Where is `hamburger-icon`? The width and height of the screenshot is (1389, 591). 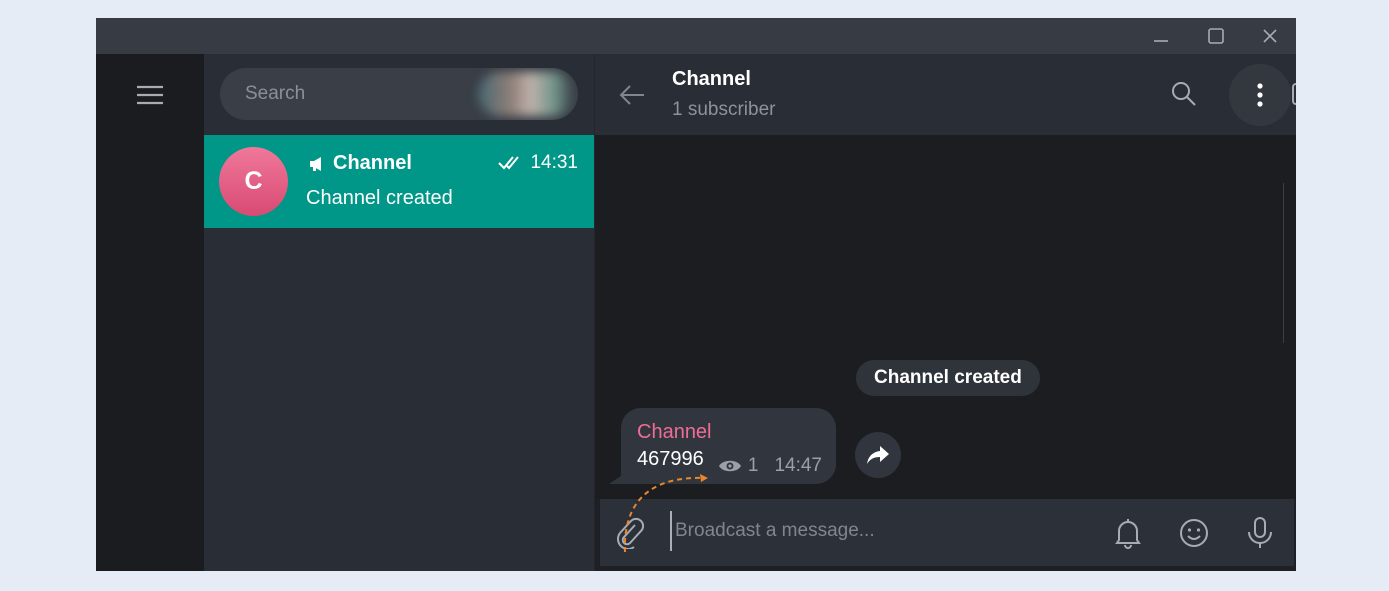
hamburger-icon is located at coordinates (150, 95).